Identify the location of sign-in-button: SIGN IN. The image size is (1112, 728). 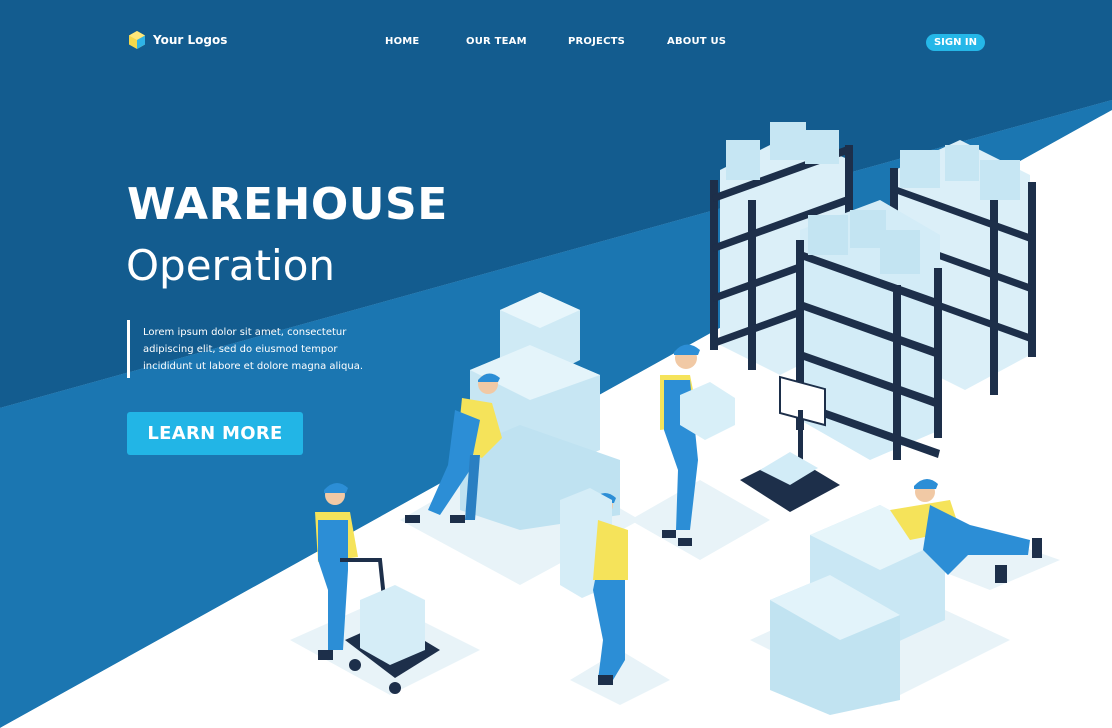
(955, 42).